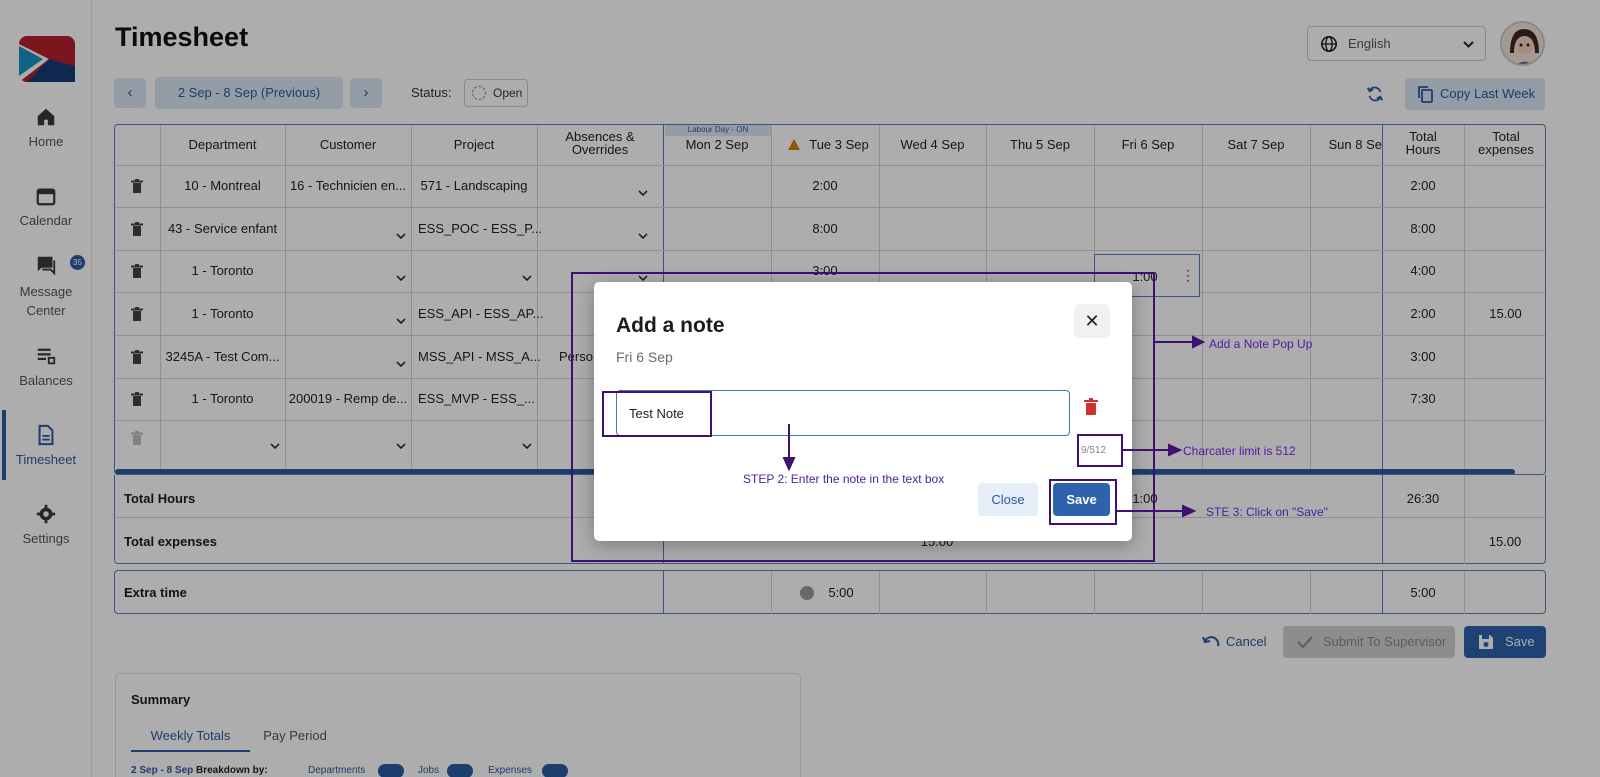 Image resolution: width=1600 pixels, height=777 pixels. Describe the element at coordinates (1091, 407) in the screenshot. I see `delete-note-icon` at that location.